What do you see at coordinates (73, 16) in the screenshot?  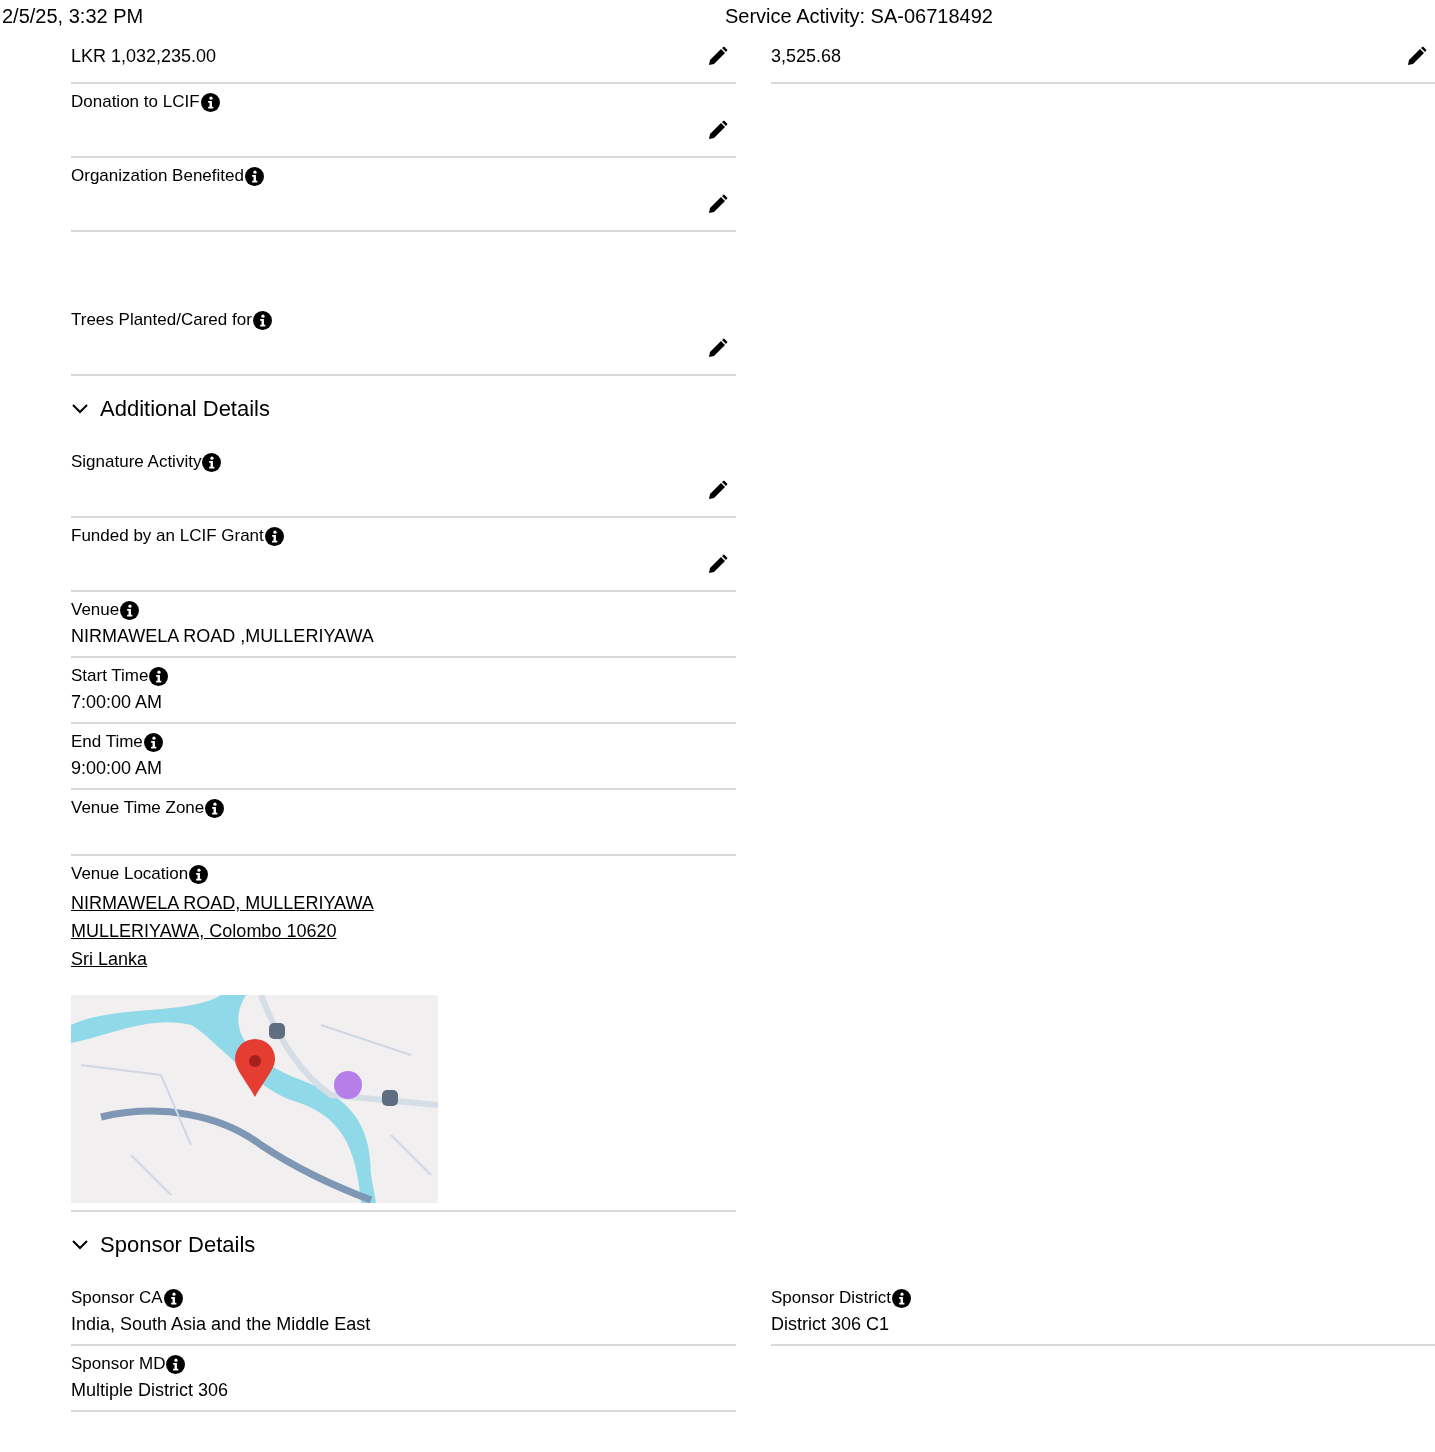 I see `print-date: 2/5/25, 3:32 PM` at bounding box center [73, 16].